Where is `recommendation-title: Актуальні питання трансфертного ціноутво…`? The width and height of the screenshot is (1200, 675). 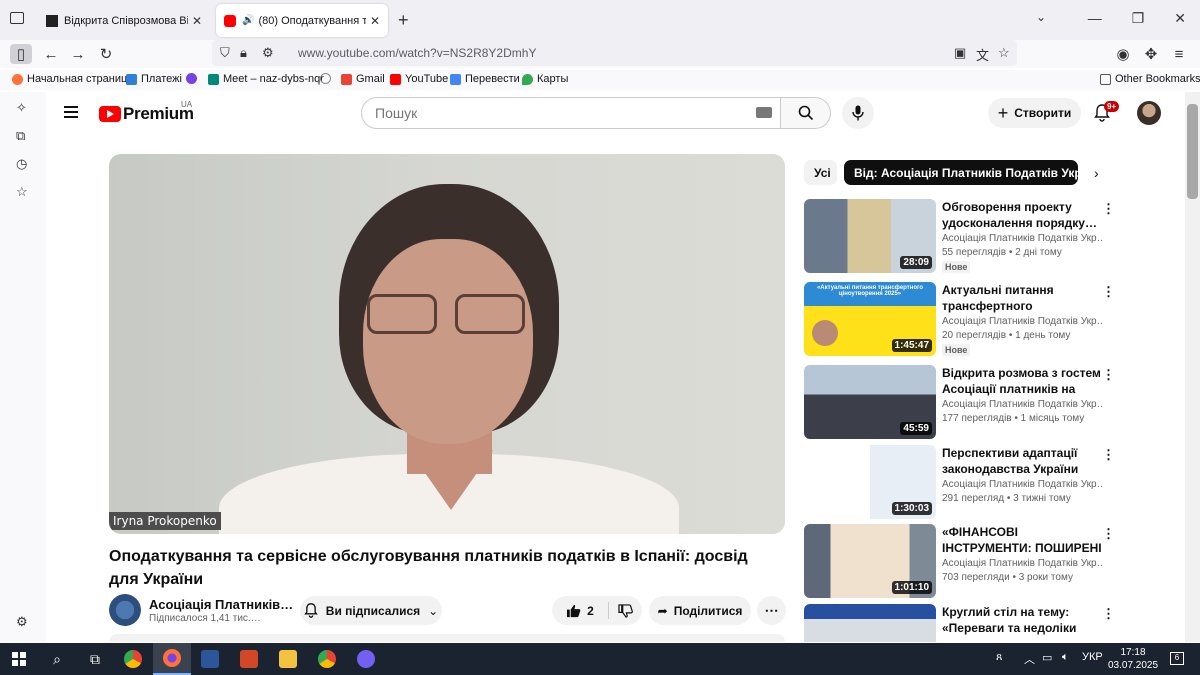 recommendation-title: Актуальні питання трансфертного ціноутво… is located at coordinates (1022, 298).